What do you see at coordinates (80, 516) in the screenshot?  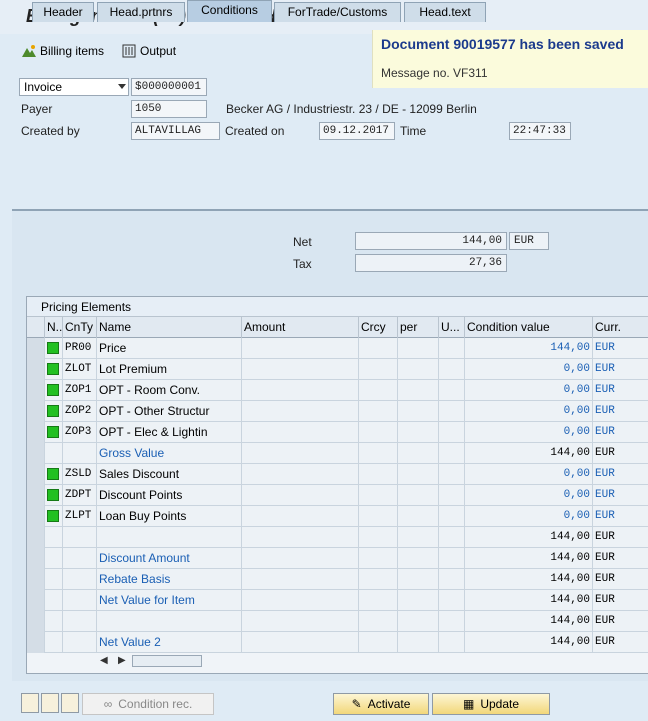 I see `cnty-cell: ZLPT` at bounding box center [80, 516].